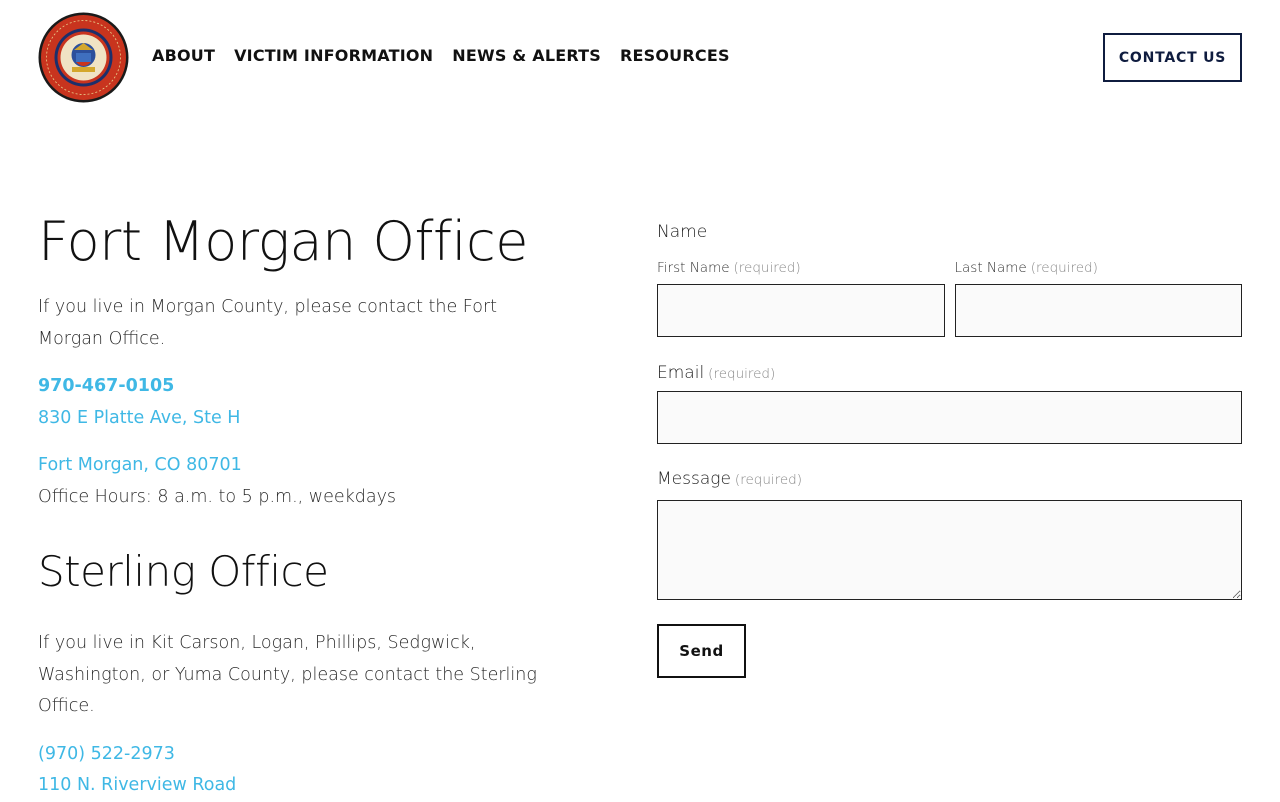  Describe the element at coordinates (682, 232) in the screenshot. I see `name-legend: Name` at that location.